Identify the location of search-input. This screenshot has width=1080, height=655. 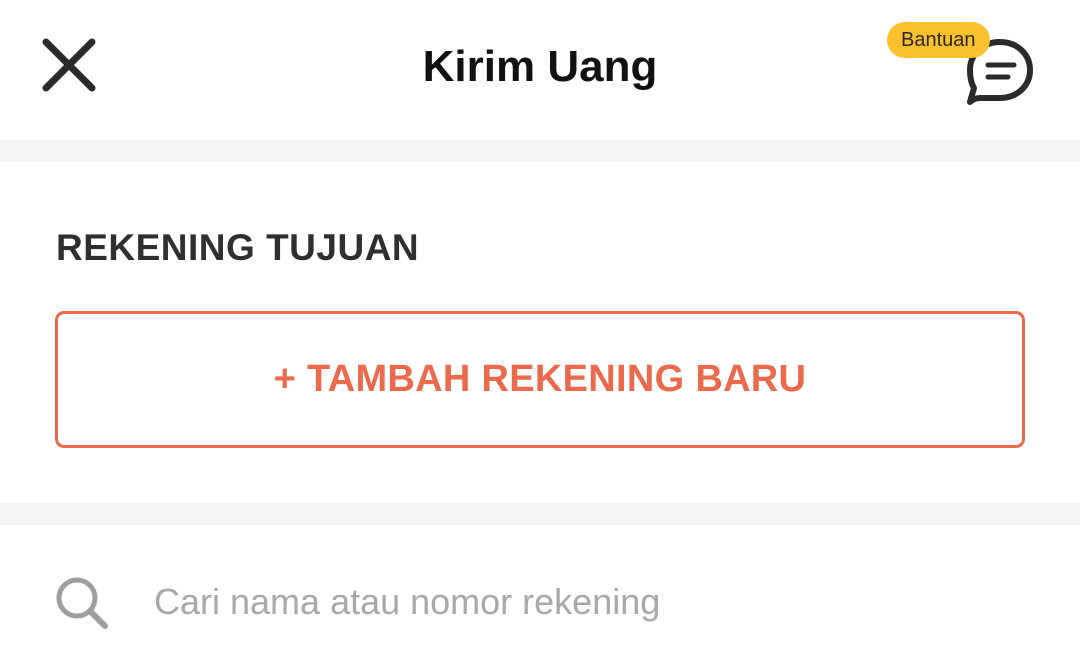
(594, 602).